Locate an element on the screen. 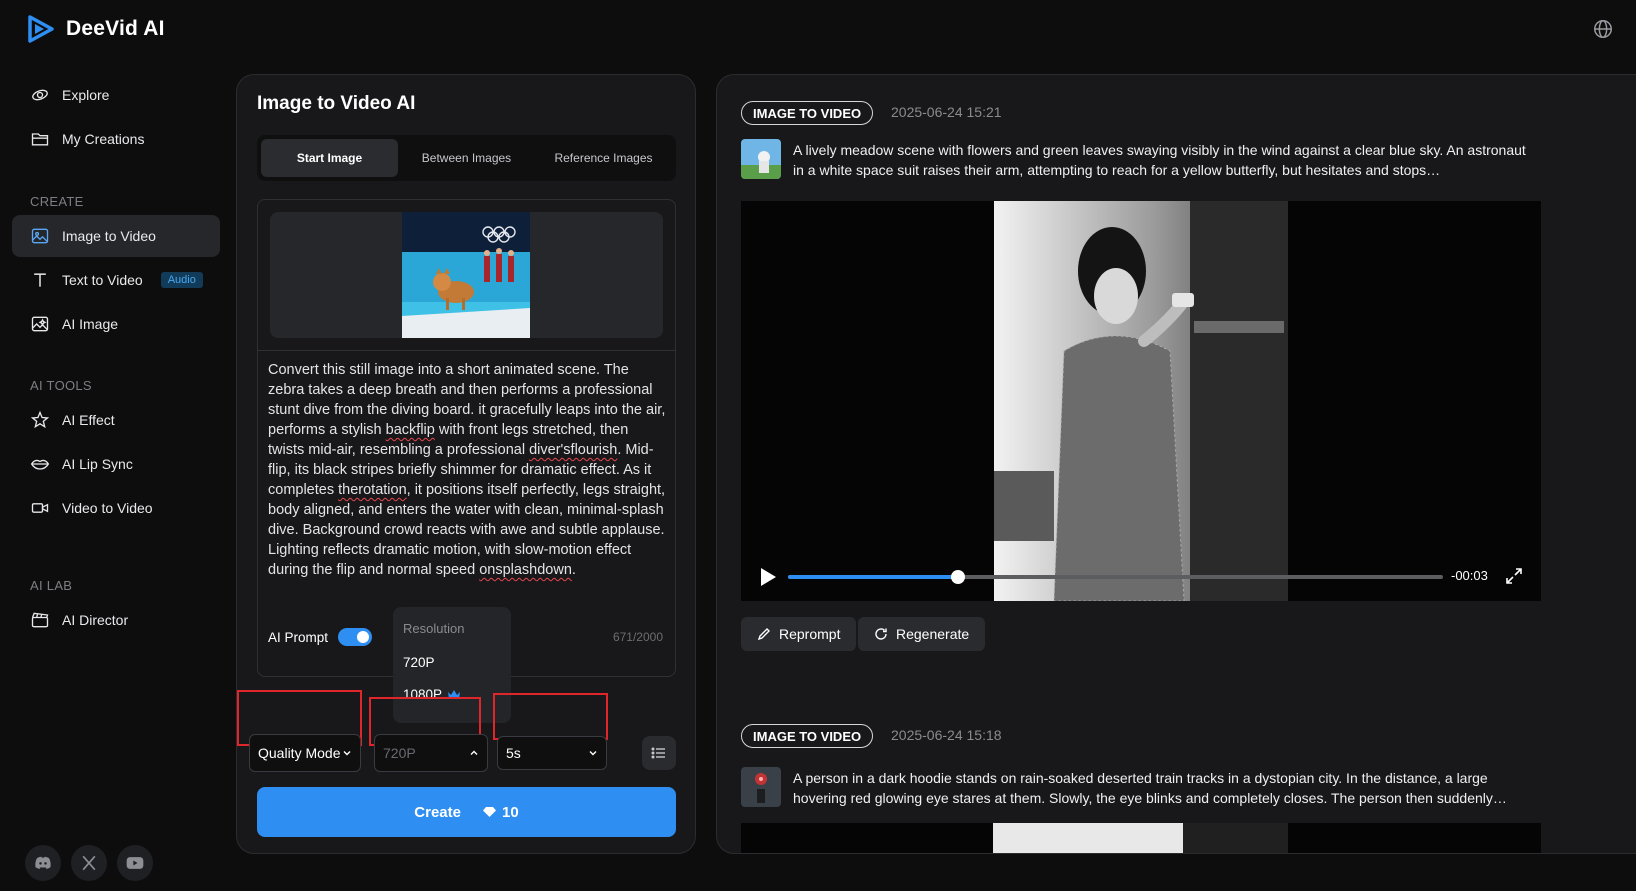 Image resolution: width=1636 pixels, height=891 pixels. text-icon is located at coordinates (40, 280).